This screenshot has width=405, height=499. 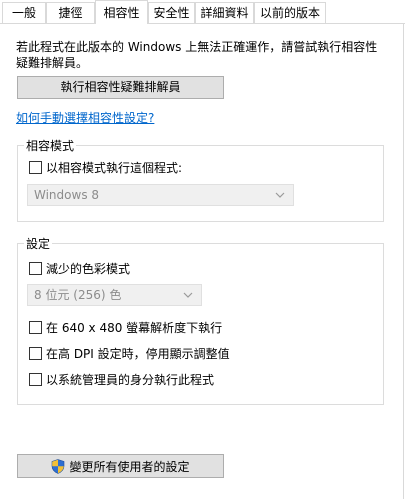 I want to click on res-640-checkbox, so click(x=35, y=327).